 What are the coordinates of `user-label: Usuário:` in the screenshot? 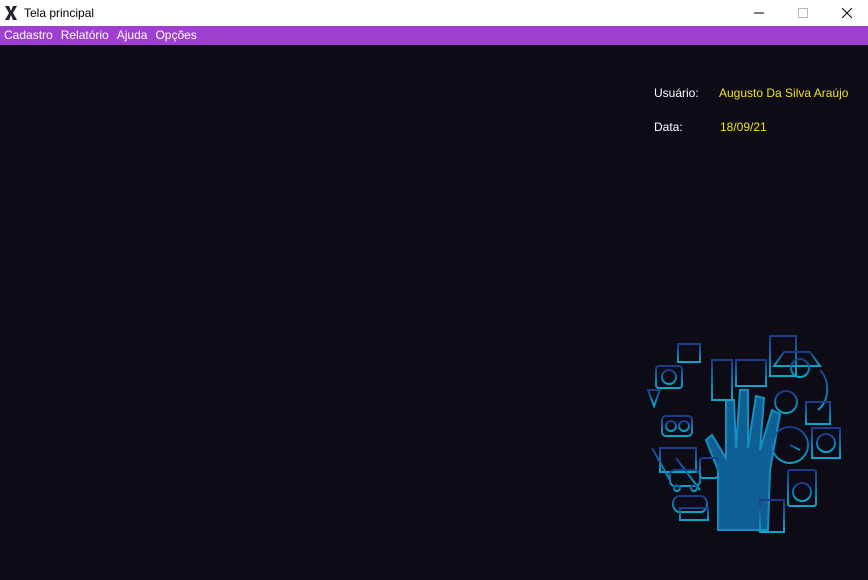 It's located at (676, 93).